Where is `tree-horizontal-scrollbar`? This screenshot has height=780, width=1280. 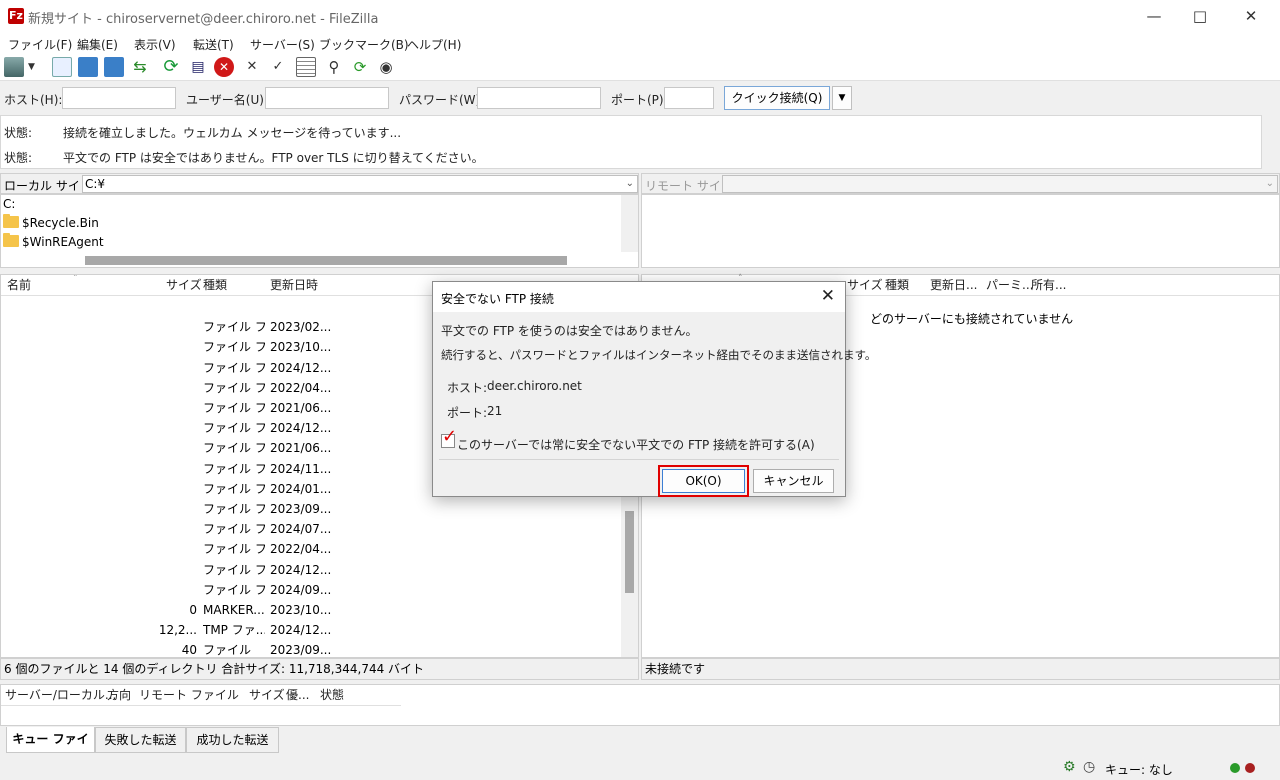 tree-horizontal-scrollbar is located at coordinates (326, 260).